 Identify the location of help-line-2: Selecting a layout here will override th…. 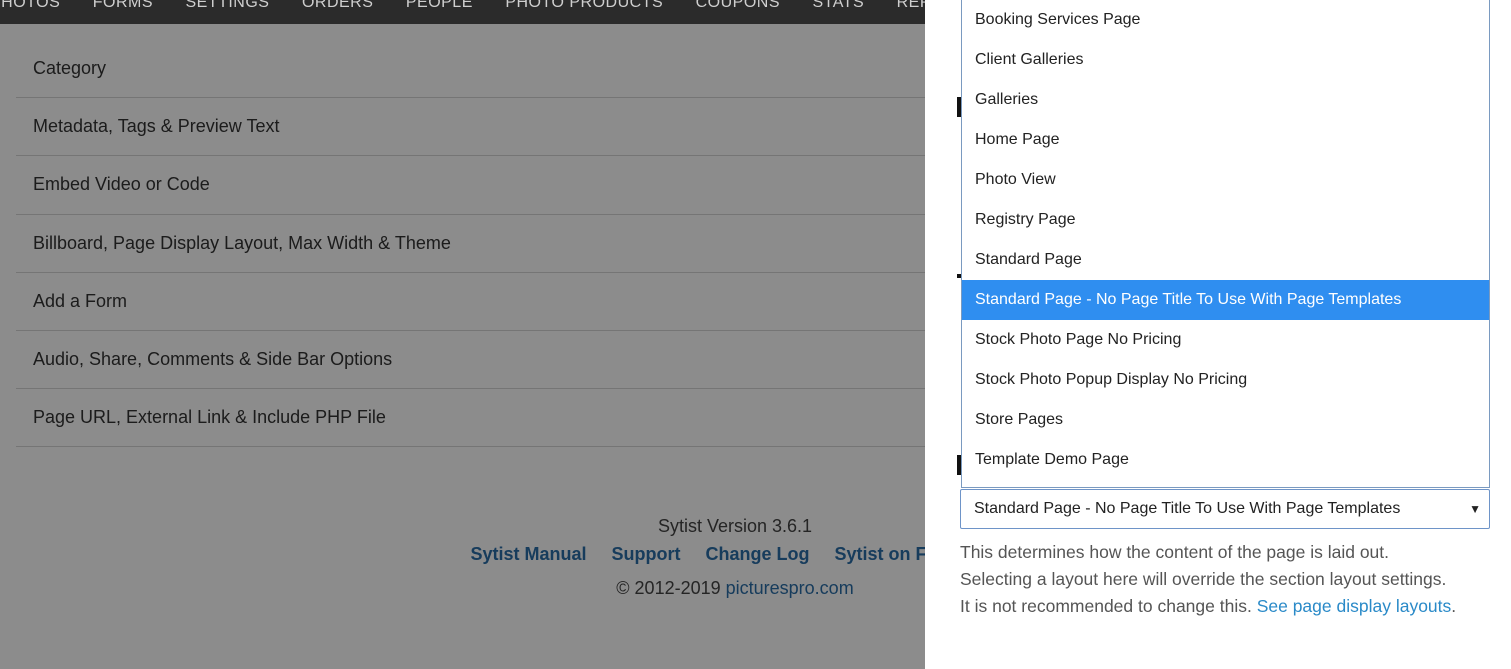
(1203, 579).